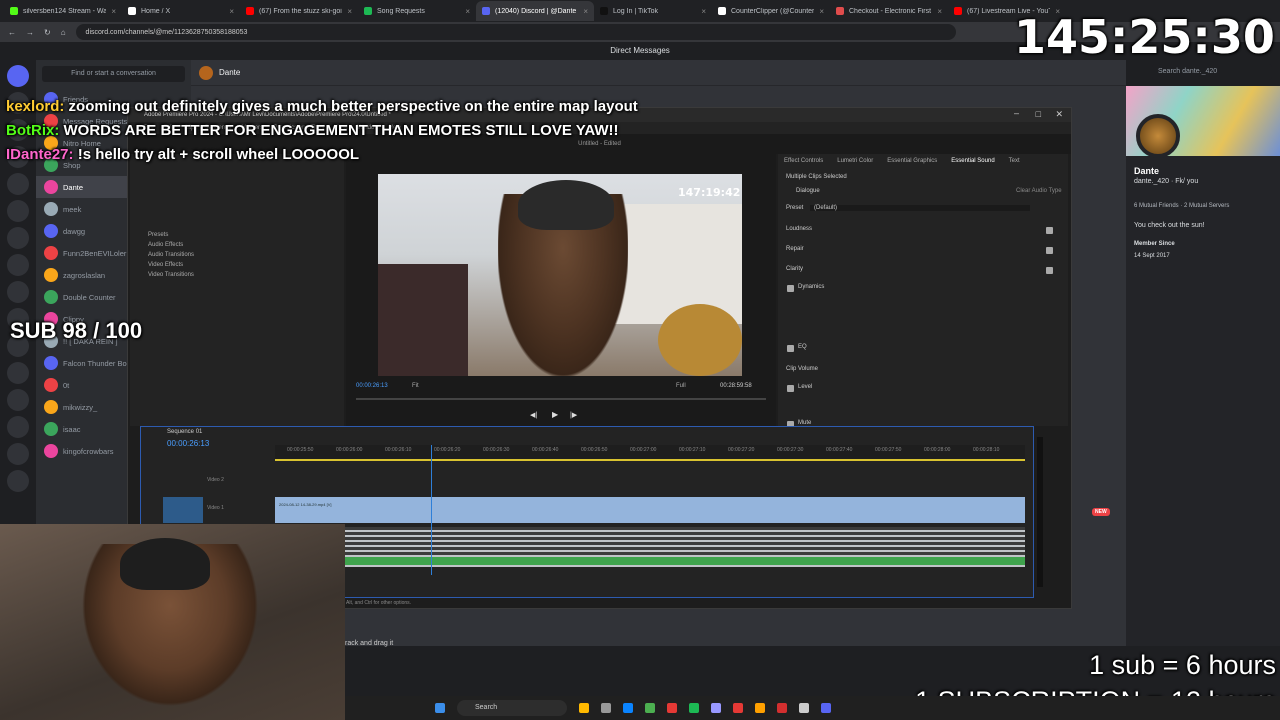 This screenshot has height=720, width=1280. What do you see at coordinates (920, 208) in the screenshot?
I see `preset-dropdown: (Default)` at bounding box center [920, 208].